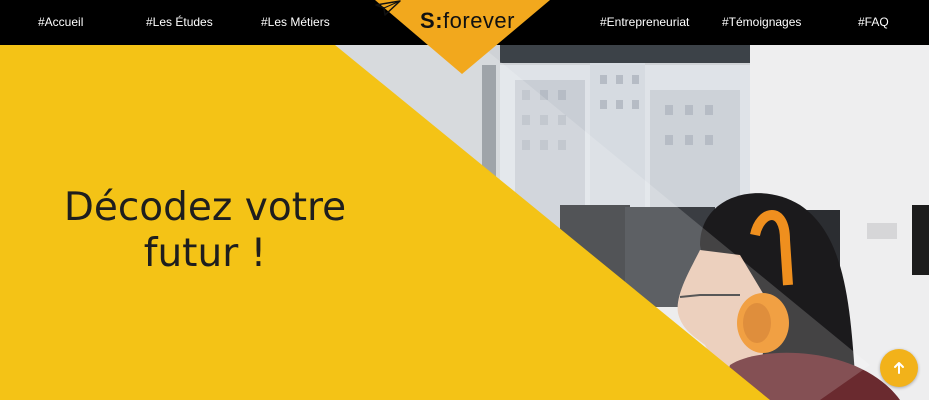 This screenshot has height=400, width=929. What do you see at coordinates (462, 37) in the screenshot?
I see `logo-badge: S:forever` at bounding box center [462, 37].